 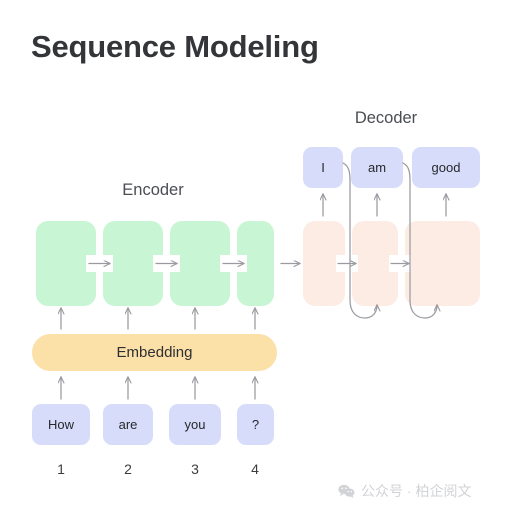 I want to click on input-token-3: you, so click(x=195, y=424).